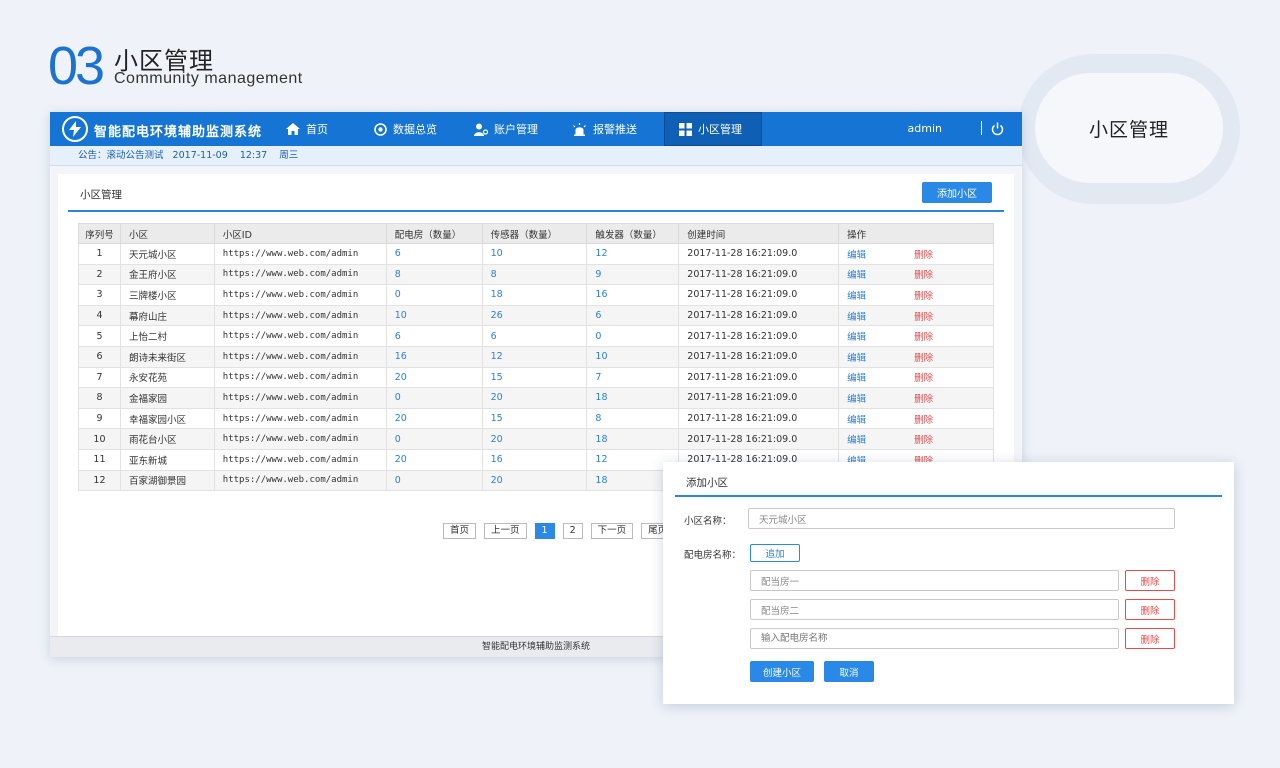 This screenshot has height=768, width=1280. What do you see at coordinates (534, 439) in the screenshot?
I see `sensor-count: 20` at bounding box center [534, 439].